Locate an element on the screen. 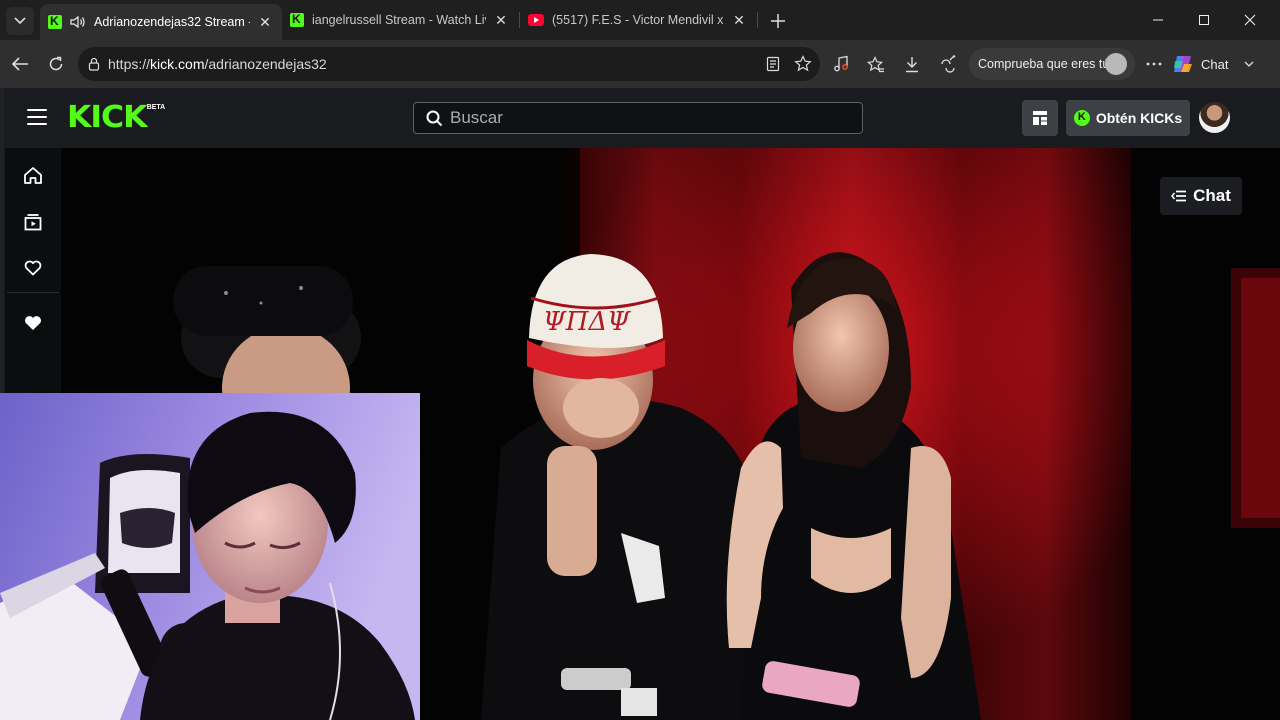 The width and height of the screenshot is (1280, 720). extensions-button is located at coordinates (948, 64).